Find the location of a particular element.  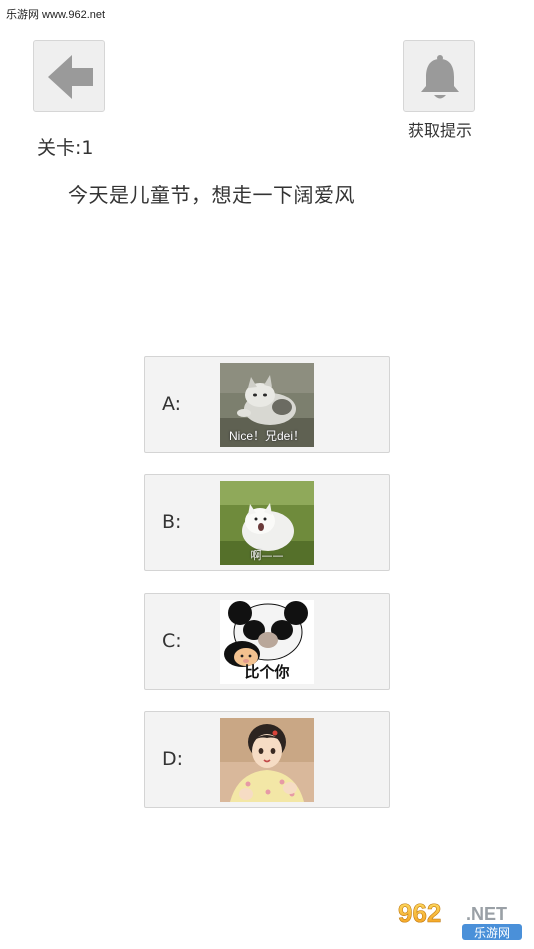

option-caption: 比个你 is located at coordinates (267, 672).